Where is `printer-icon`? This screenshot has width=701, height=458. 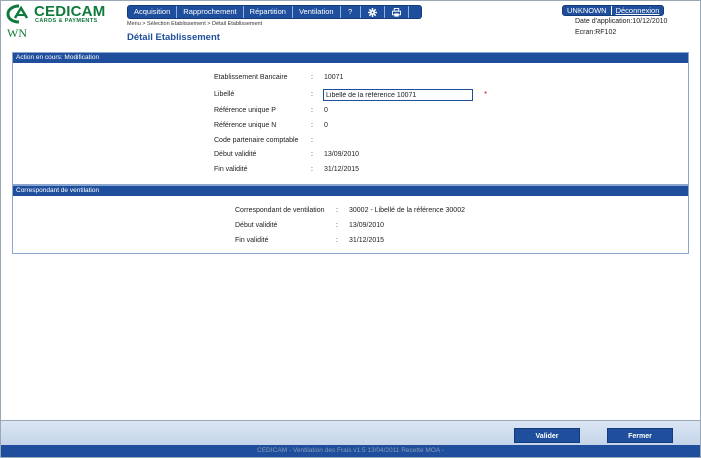
printer-icon is located at coordinates (396, 12).